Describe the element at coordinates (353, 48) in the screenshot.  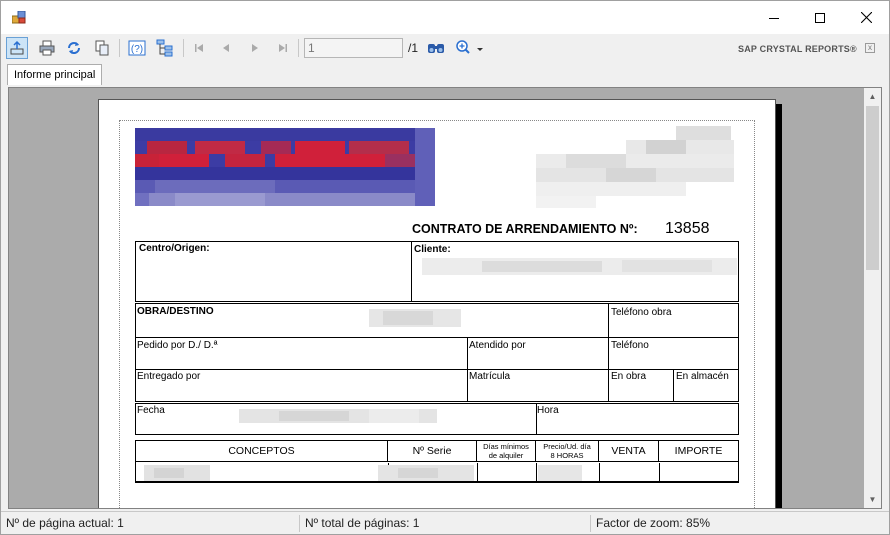
I see `page-number-input` at that location.